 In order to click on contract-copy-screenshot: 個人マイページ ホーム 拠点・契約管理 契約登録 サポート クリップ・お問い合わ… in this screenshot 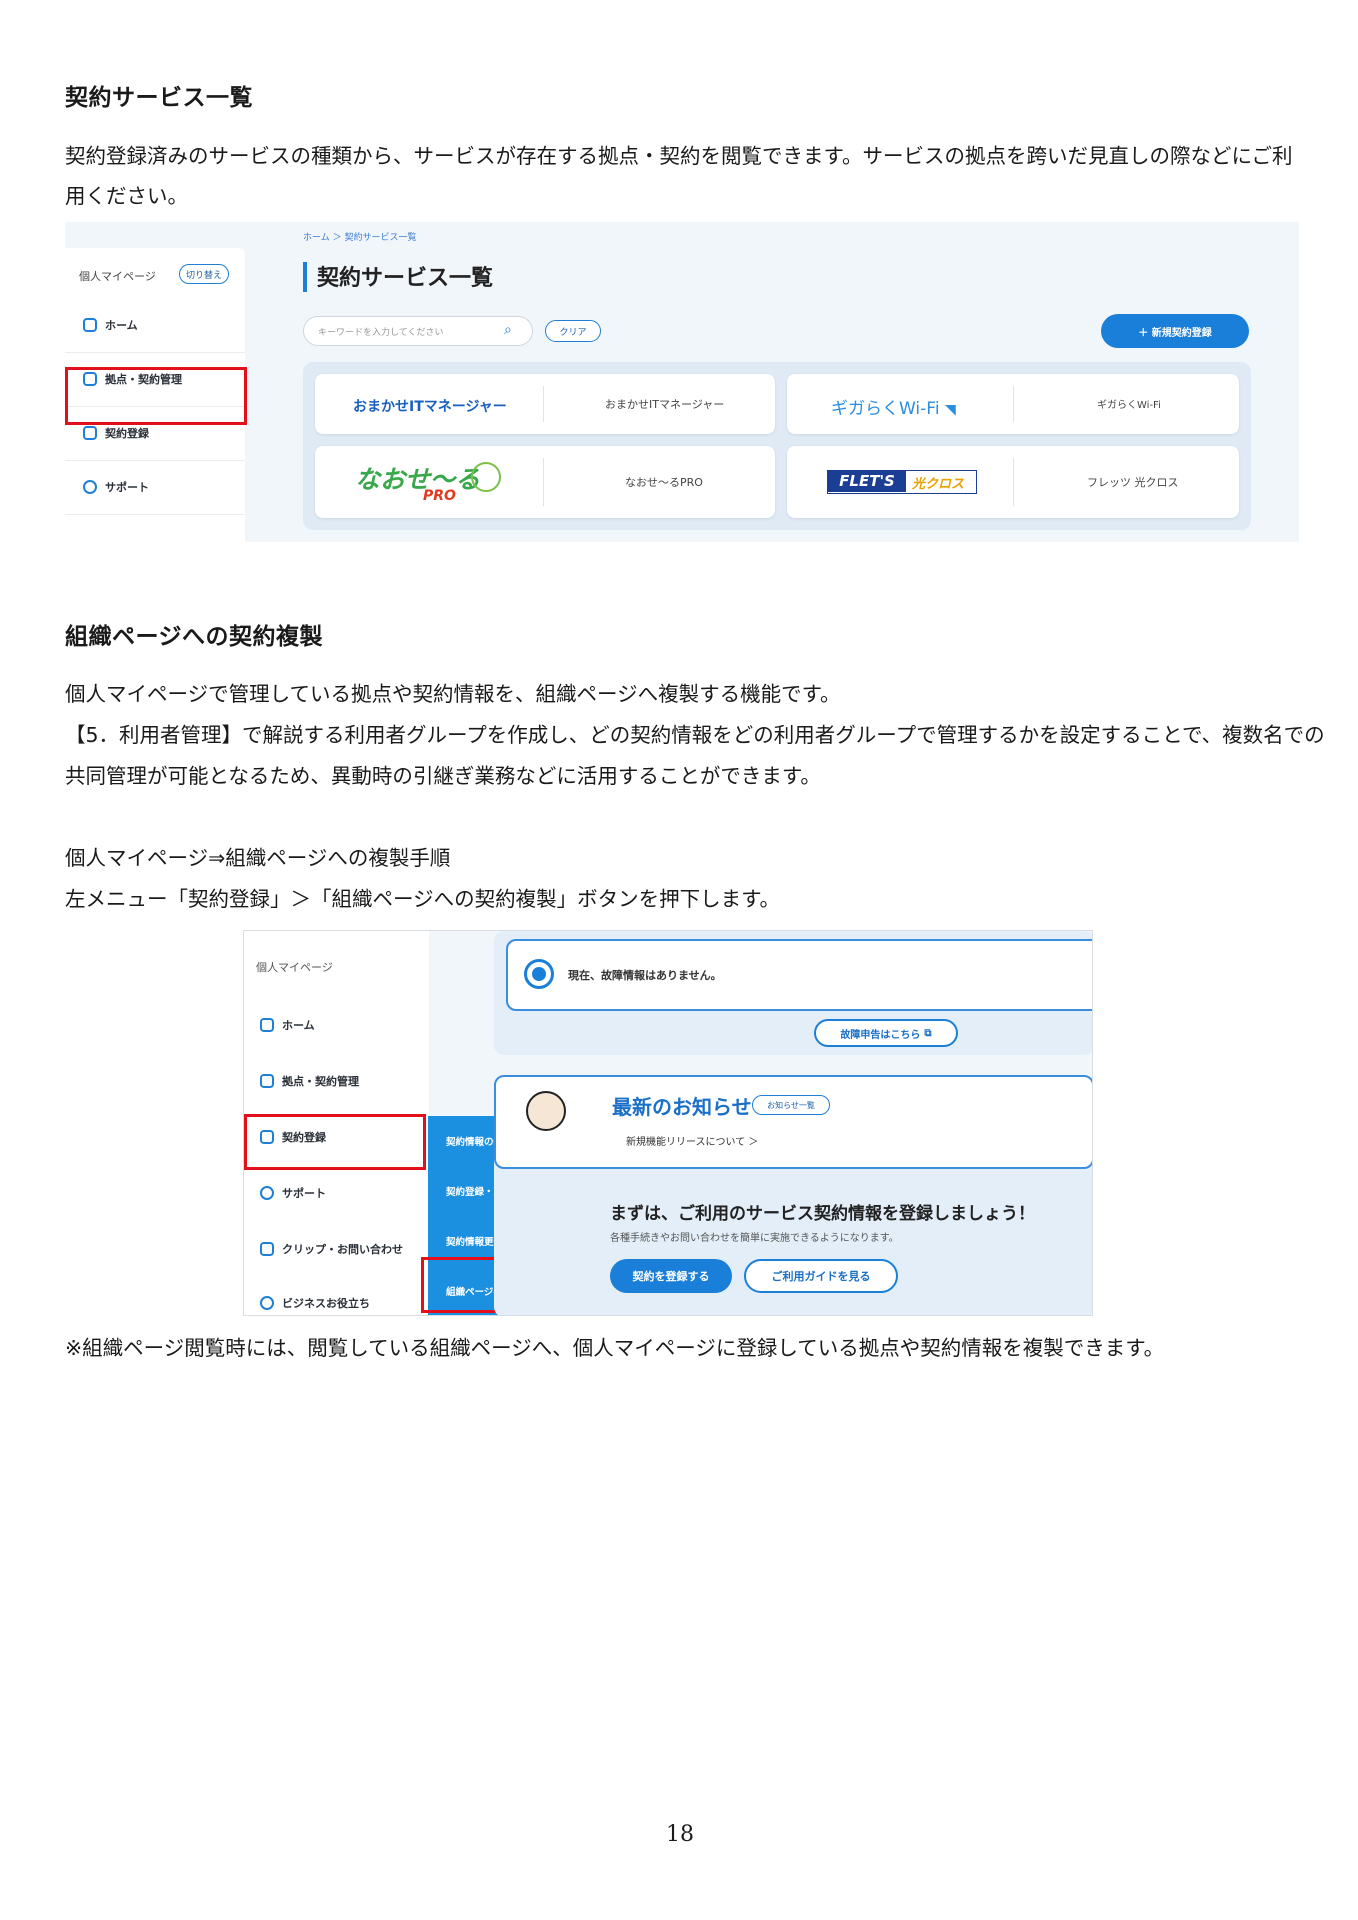, I will do `click(668, 1123)`.